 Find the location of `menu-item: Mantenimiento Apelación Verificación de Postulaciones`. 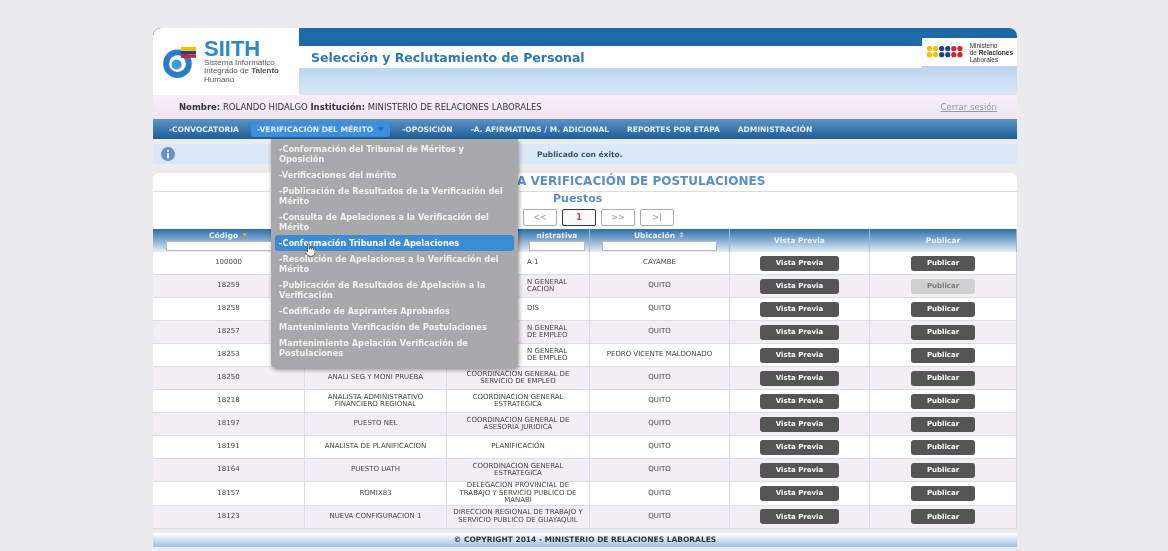

menu-item: Mantenimiento Apelación Verificación de Postulaciones is located at coordinates (394, 348).